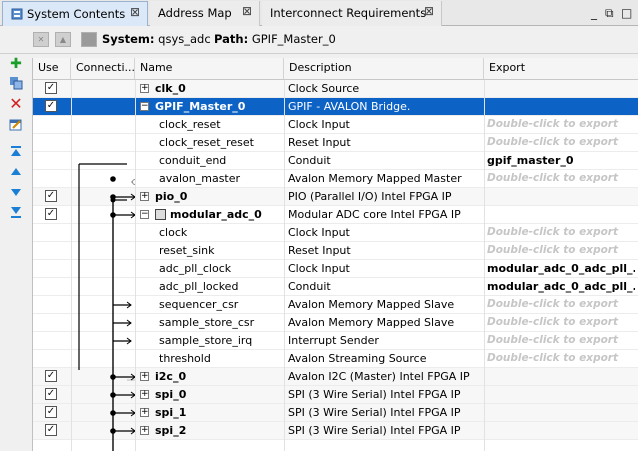  I want to click on name-cell: adc_pll_clock, so click(223, 268).